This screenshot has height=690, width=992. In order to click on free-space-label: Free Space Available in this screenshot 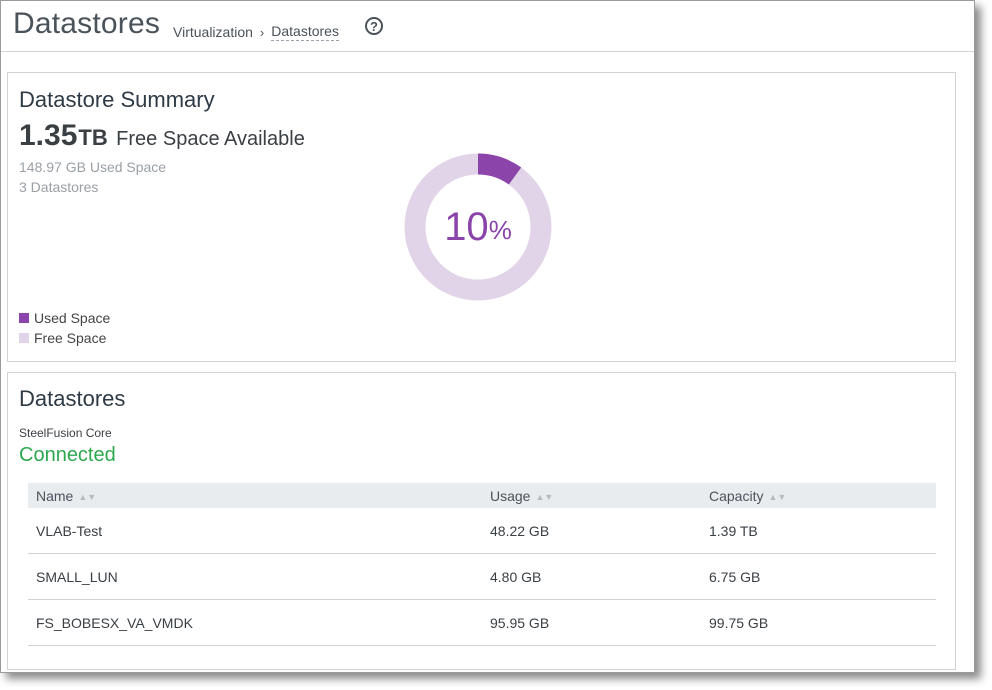, I will do `click(210, 139)`.